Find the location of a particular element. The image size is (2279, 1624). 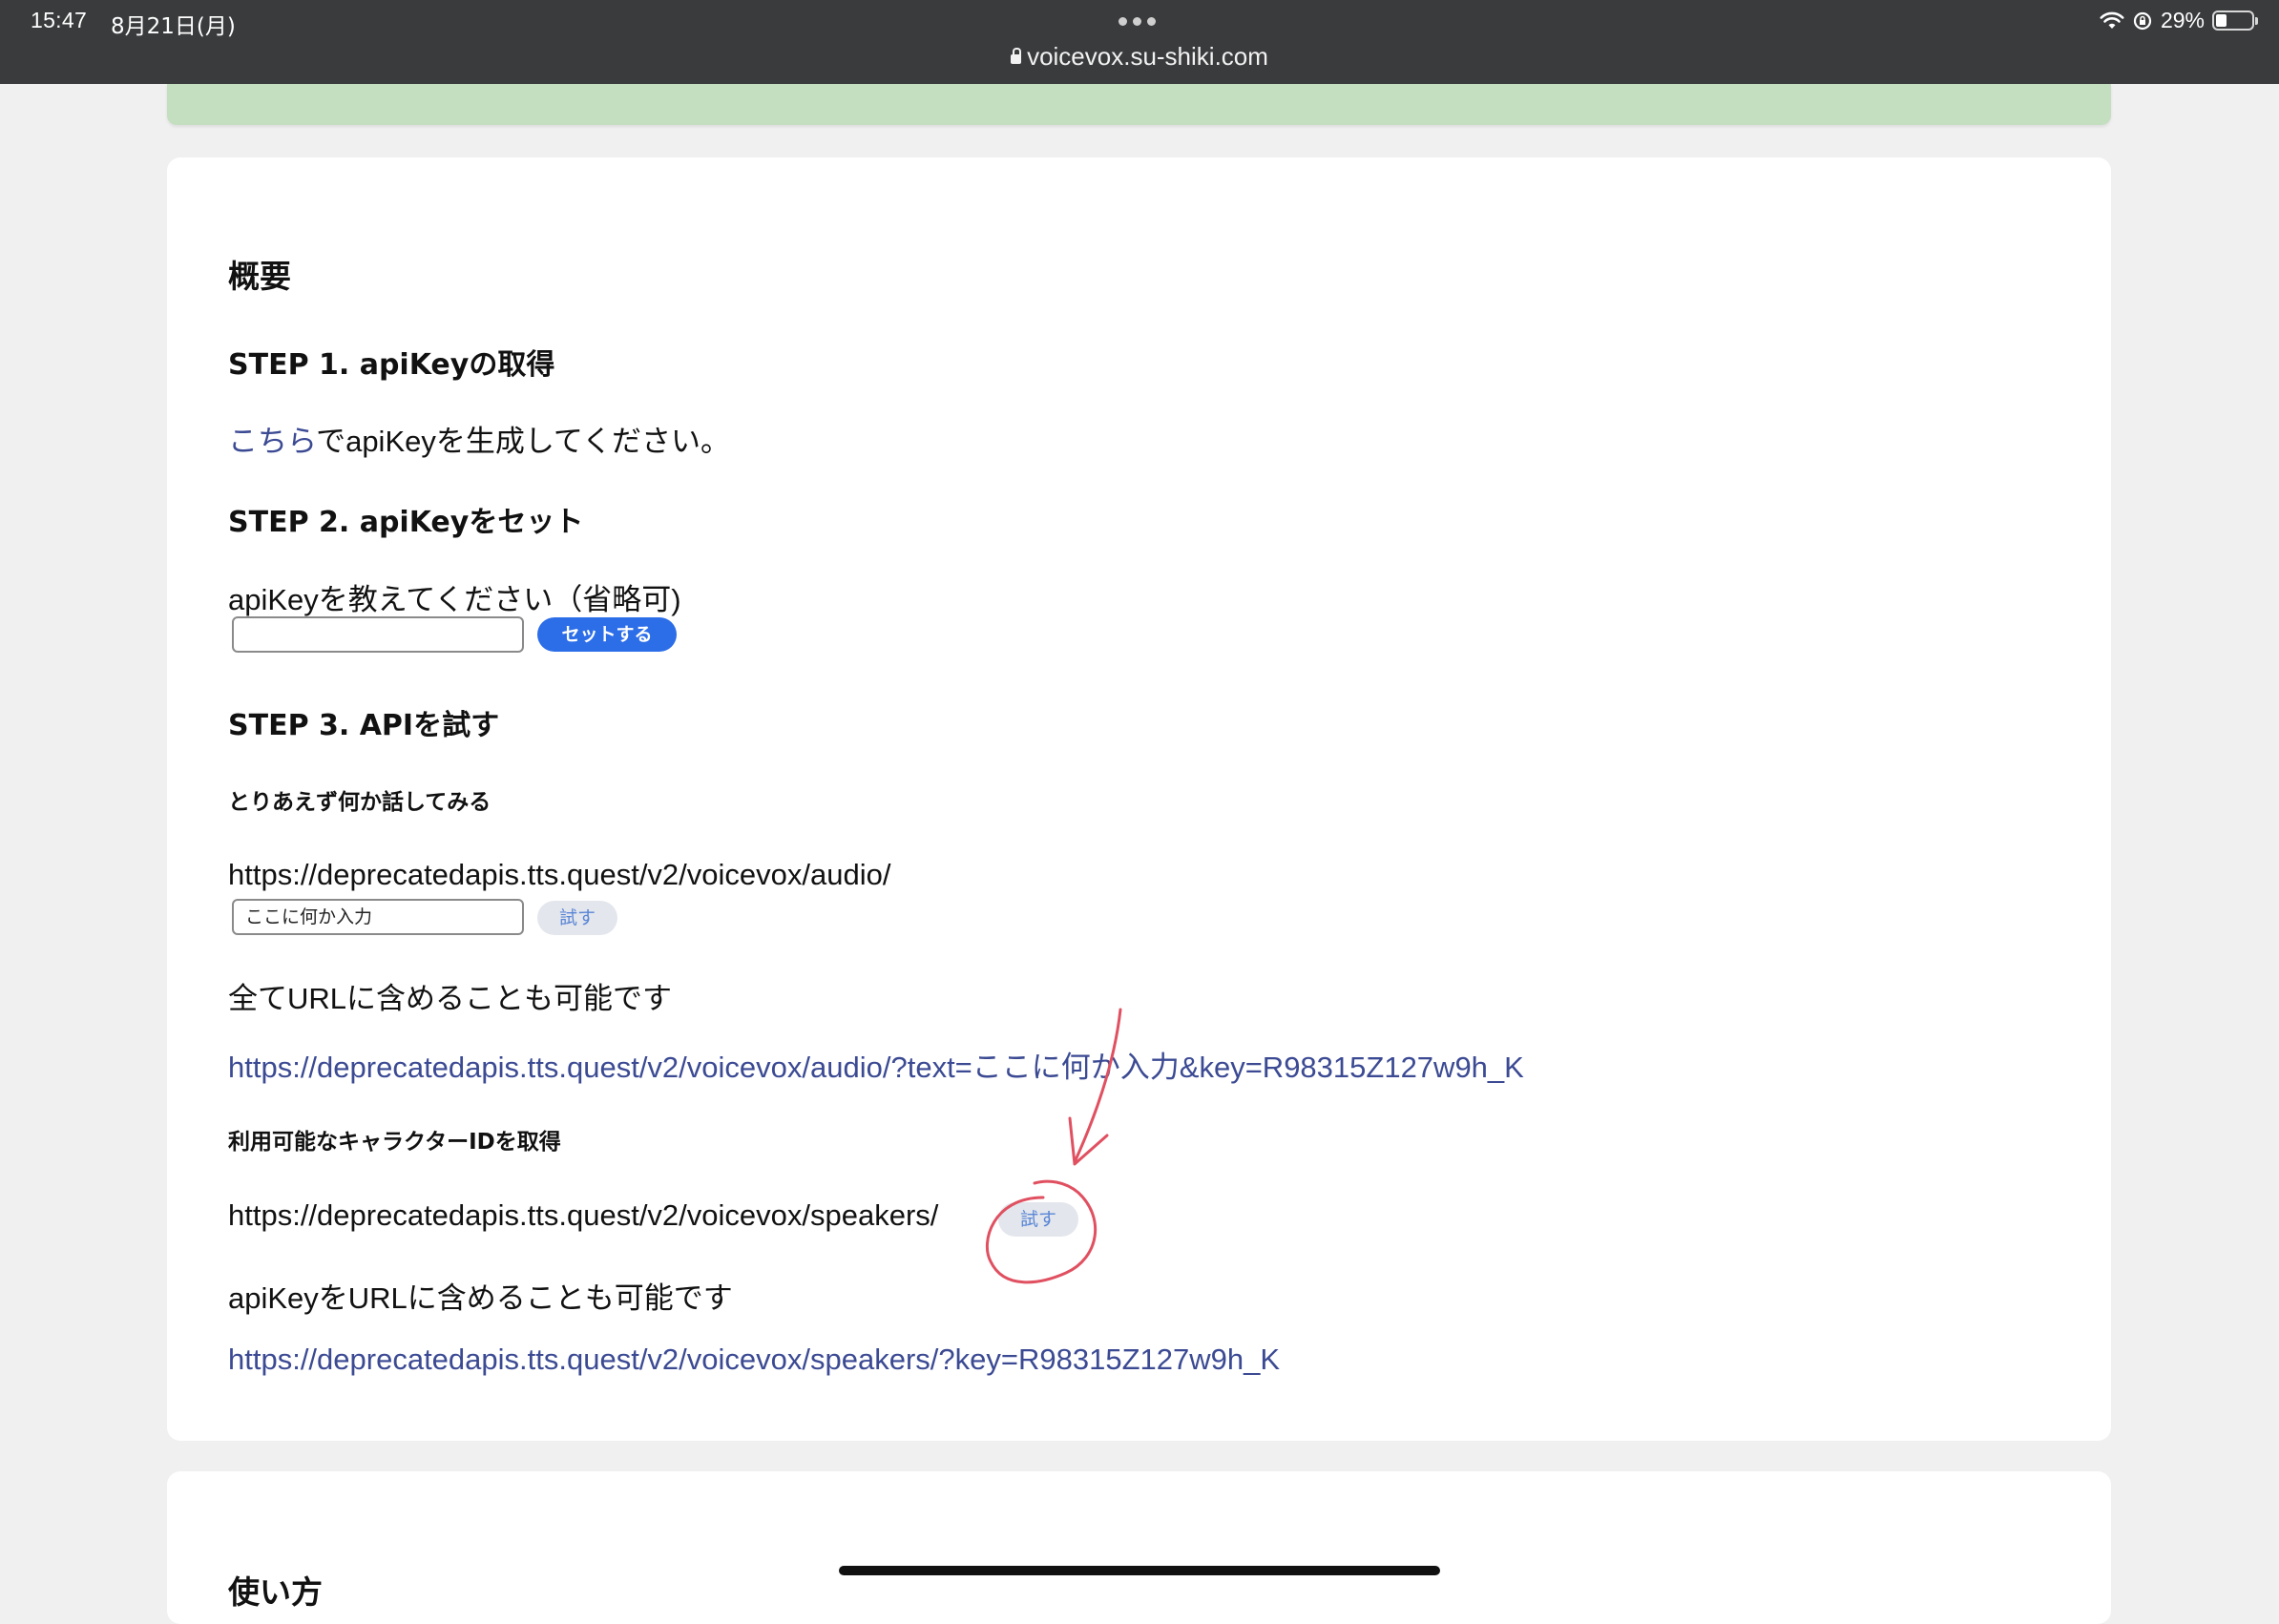

wifi-icon is located at coordinates (2112, 20).